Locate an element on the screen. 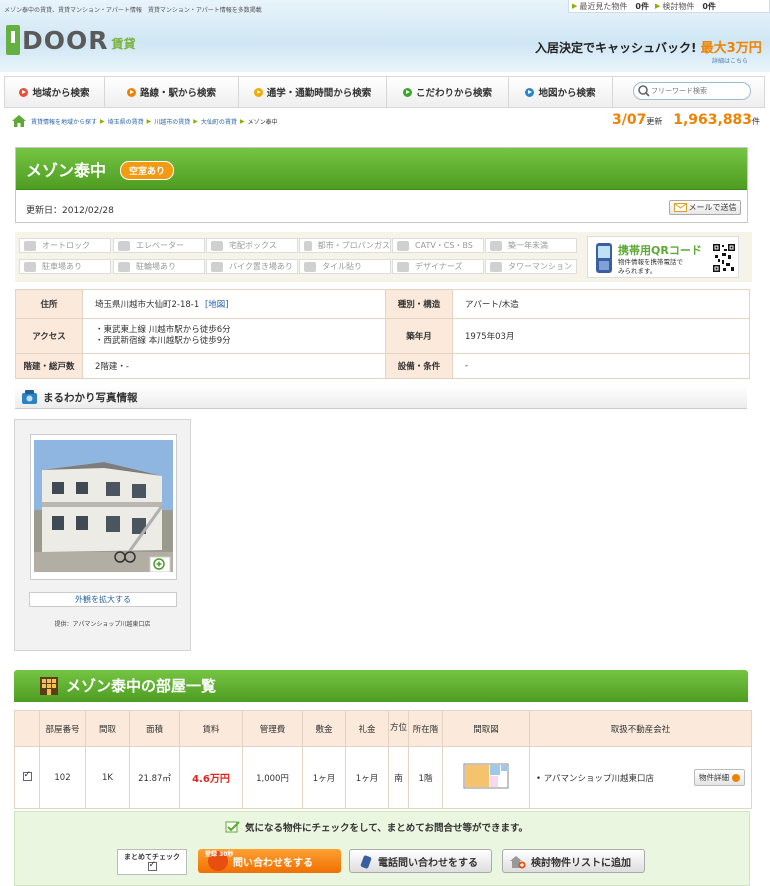 The image size is (770, 886). nav-map-search: 地図から検索 is located at coordinates (561, 92).